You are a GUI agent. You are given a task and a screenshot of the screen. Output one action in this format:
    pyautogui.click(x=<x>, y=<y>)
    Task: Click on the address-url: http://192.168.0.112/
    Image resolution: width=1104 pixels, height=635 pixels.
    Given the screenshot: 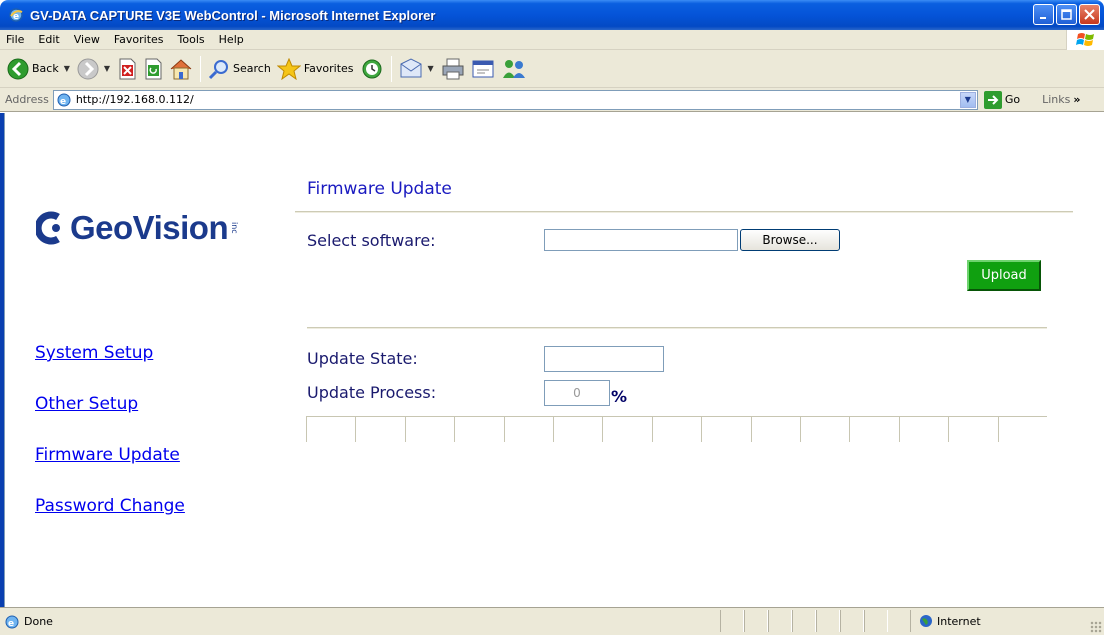 What is the action you would take?
    pyautogui.click(x=134, y=99)
    